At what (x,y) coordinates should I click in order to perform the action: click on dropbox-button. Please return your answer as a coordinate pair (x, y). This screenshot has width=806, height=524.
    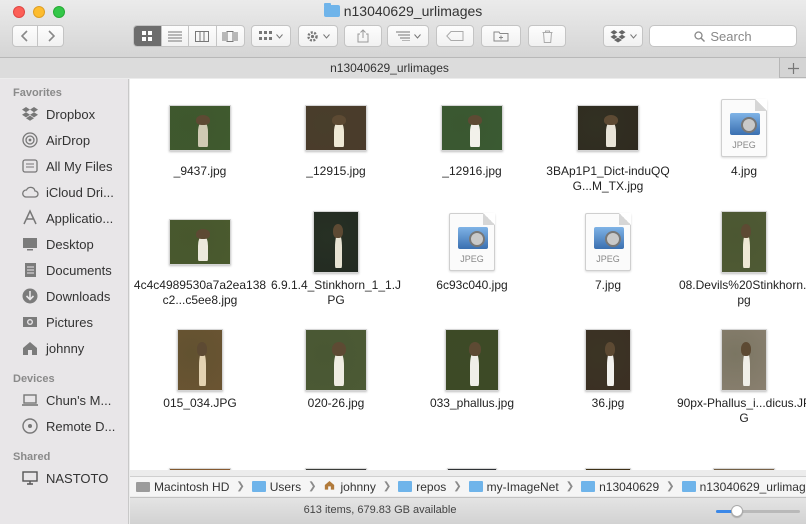
    Looking at the image, I should click on (623, 36).